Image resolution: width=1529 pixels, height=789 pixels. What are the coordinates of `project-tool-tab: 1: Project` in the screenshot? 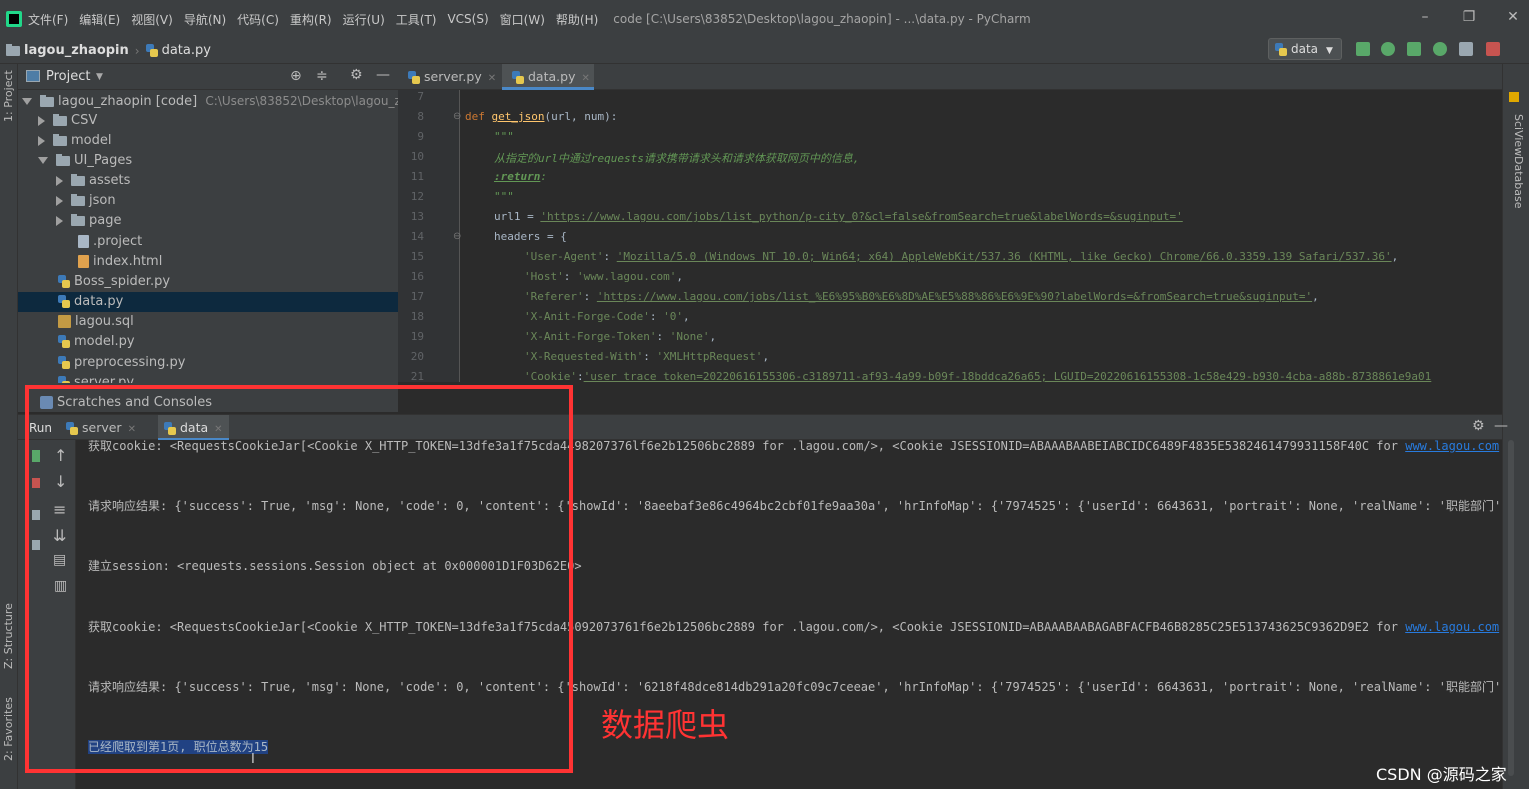 It's located at (8, 96).